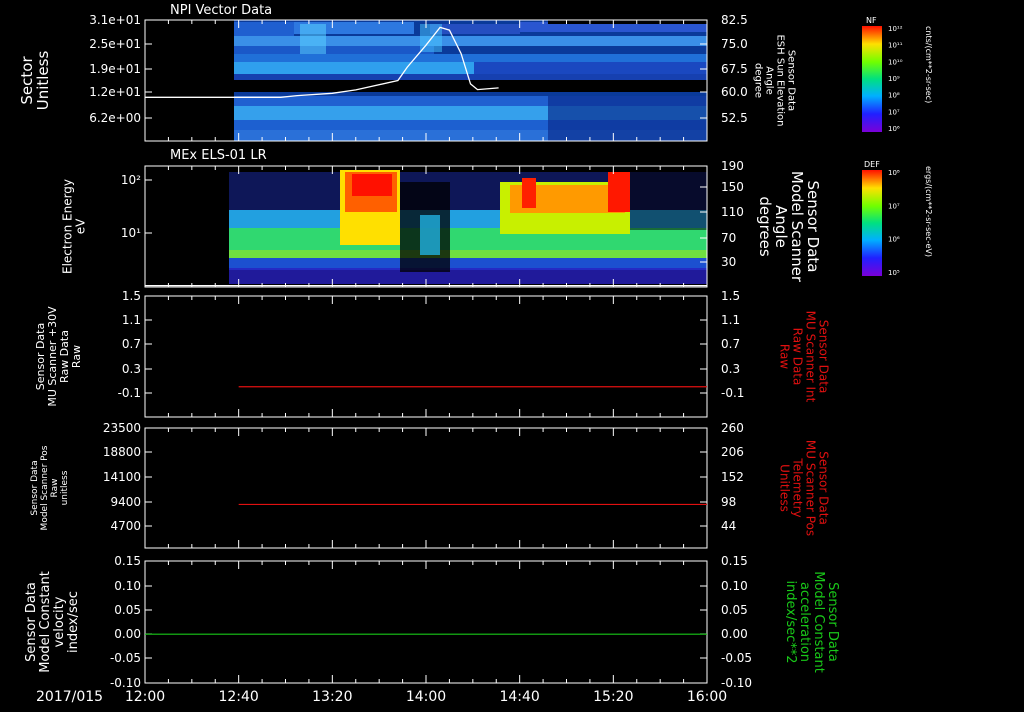 This screenshot has width=1024, height=712. Describe the element at coordinates (734, 118) in the screenshot. I see `y2-tick-label: 52.5` at that location.